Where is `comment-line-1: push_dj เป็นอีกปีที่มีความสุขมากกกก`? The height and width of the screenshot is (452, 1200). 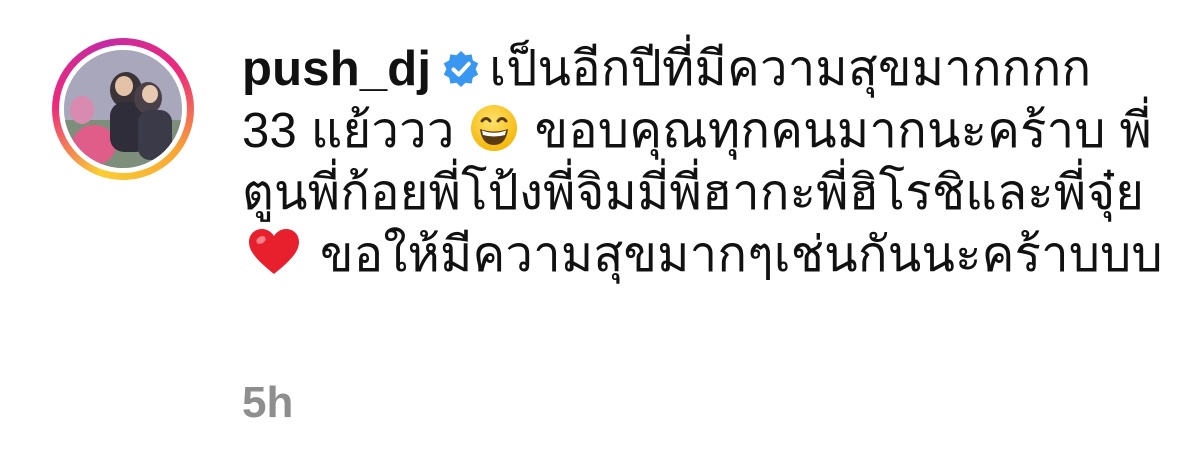 comment-line-1: push_dj เป็นอีกปีที่มีความสุขมากกกก is located at coordinates (712, 69).